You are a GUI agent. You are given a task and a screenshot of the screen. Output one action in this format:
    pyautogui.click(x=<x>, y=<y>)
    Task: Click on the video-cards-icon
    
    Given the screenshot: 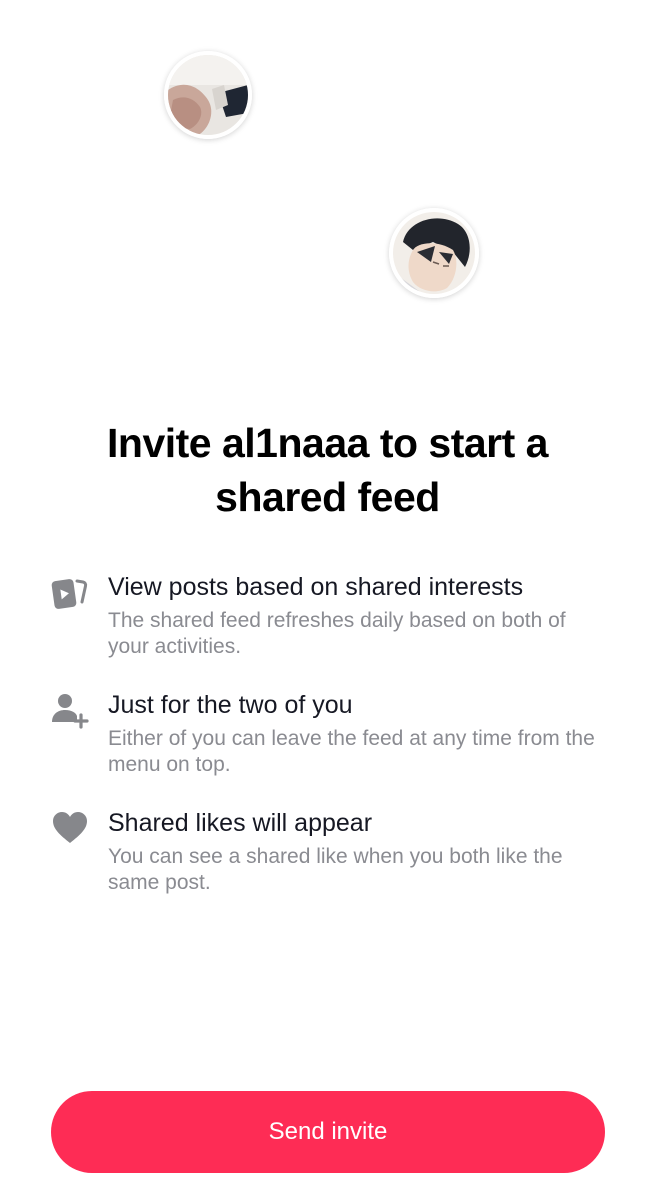 What is the action you would take?
    pyautogui.click(x=70, y=592)
    